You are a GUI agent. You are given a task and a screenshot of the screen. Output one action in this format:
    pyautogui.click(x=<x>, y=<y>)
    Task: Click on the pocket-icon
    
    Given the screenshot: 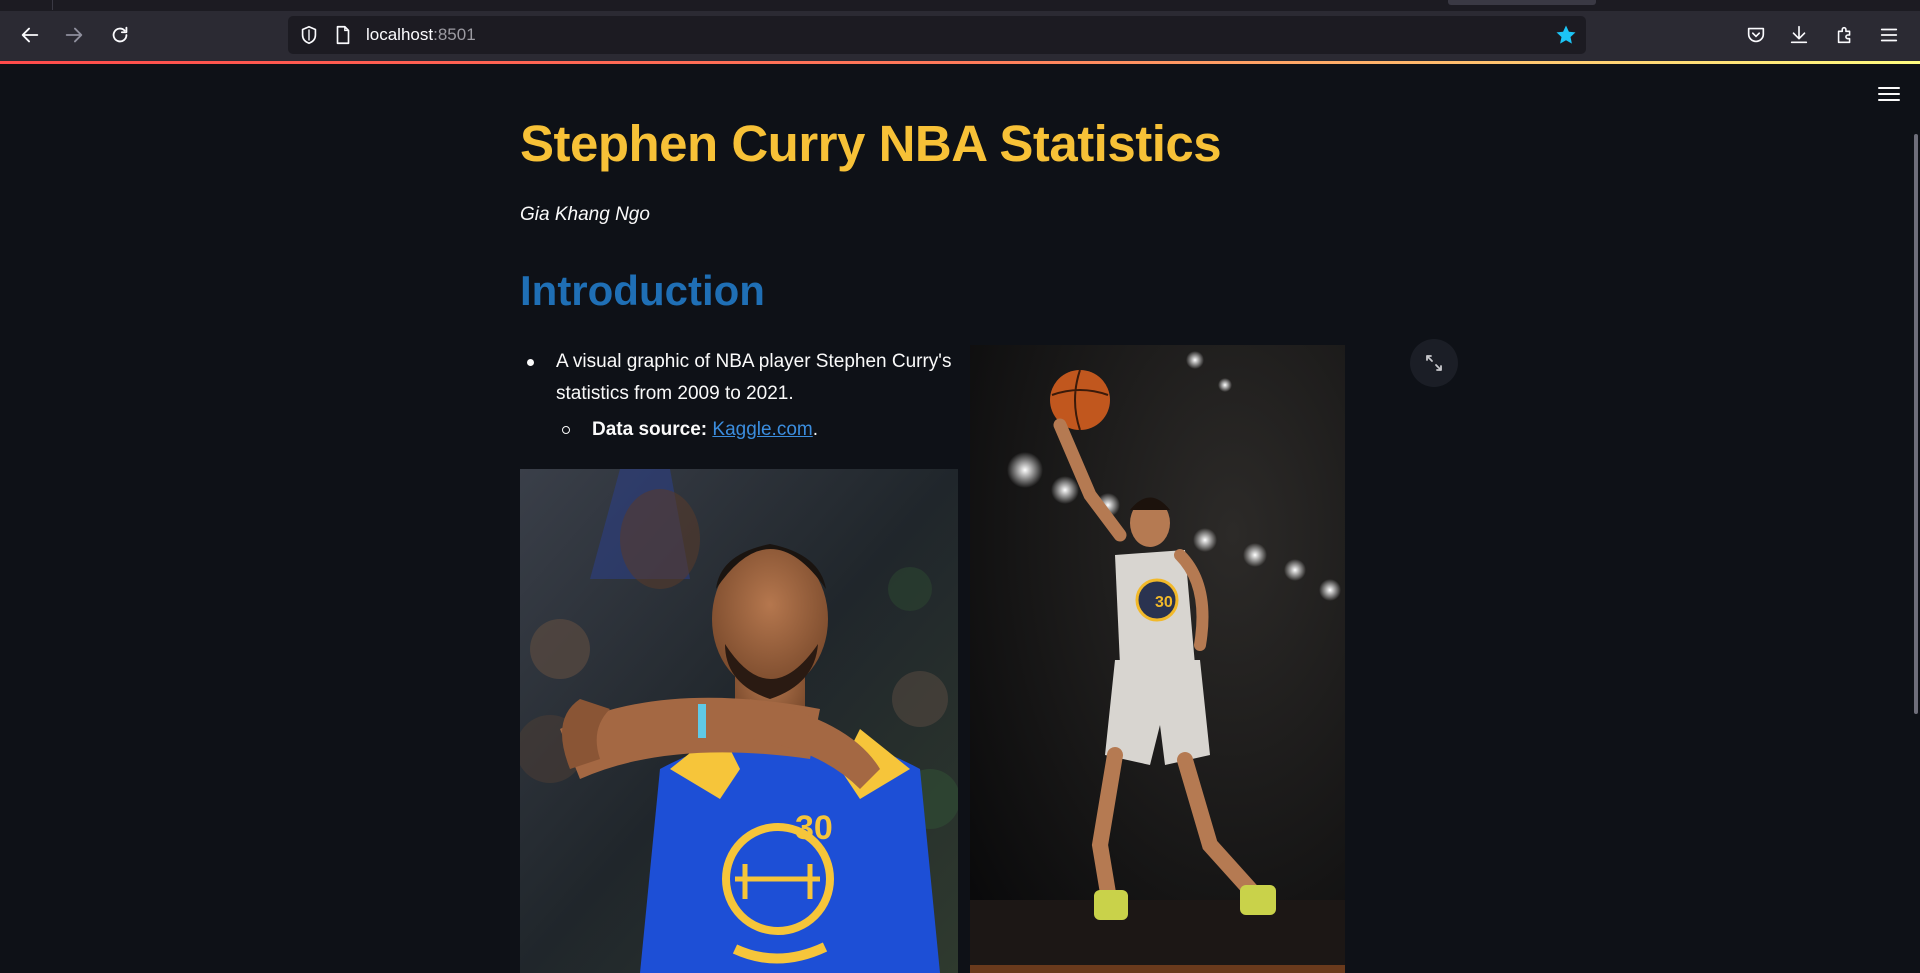 What is the action you would take?
    pyautogui.click(x=1756, y=35)
    